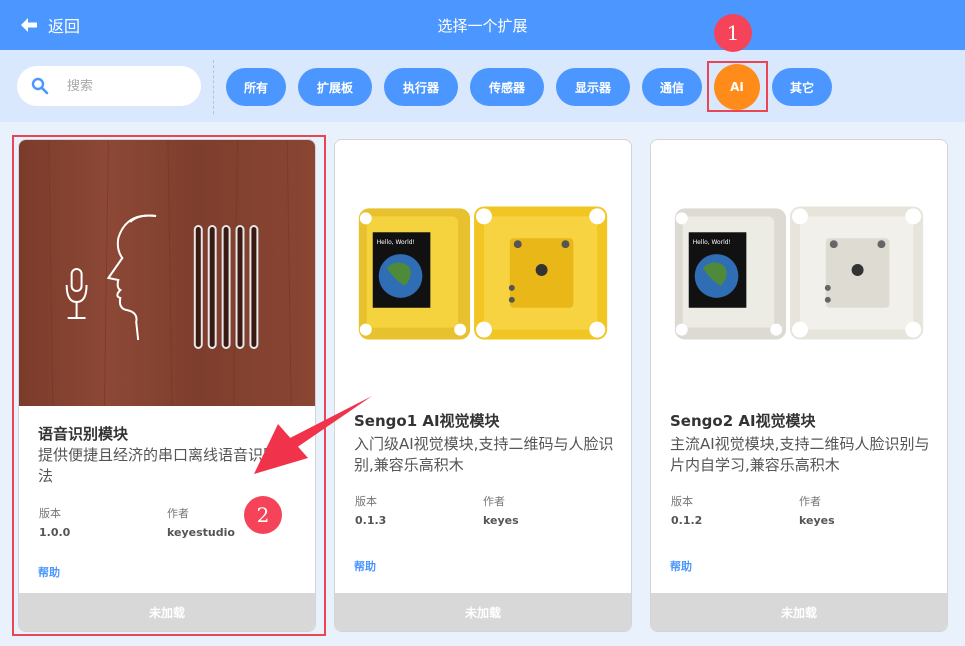  What do you see at coordinates (593, 87) in the screenshot?
I see `category-display: 显示器` at bounding box center [593, 87].